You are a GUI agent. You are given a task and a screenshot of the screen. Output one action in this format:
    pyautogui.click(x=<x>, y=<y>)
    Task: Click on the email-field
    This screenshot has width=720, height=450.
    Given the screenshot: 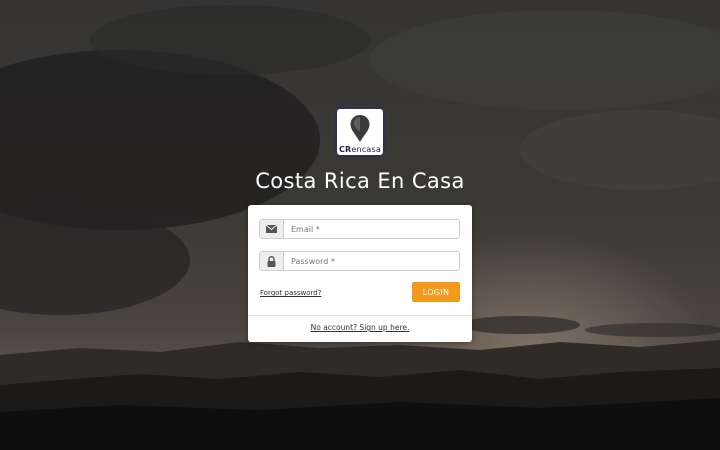 What is the action you would take?
    pyautogui.click(x=359, y=229)
    